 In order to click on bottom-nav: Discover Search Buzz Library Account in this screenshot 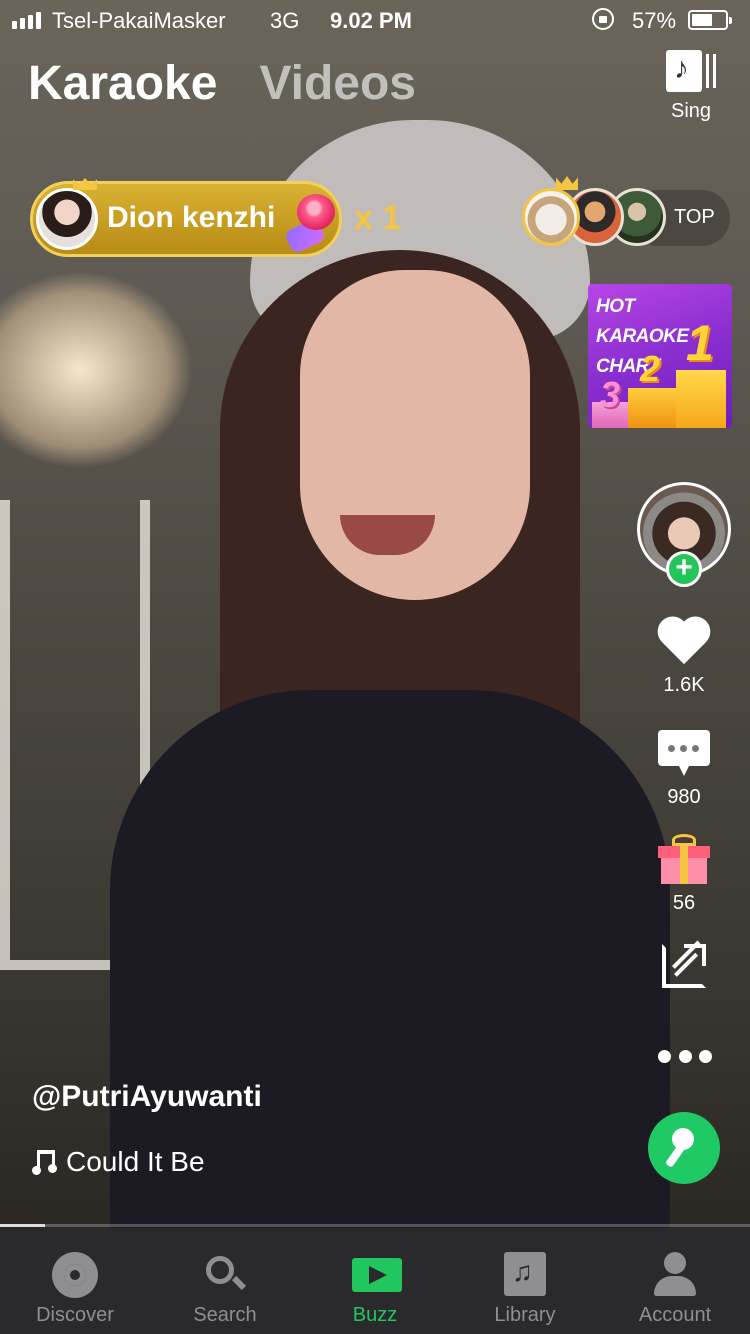, I will do `click(375, 1281)`.